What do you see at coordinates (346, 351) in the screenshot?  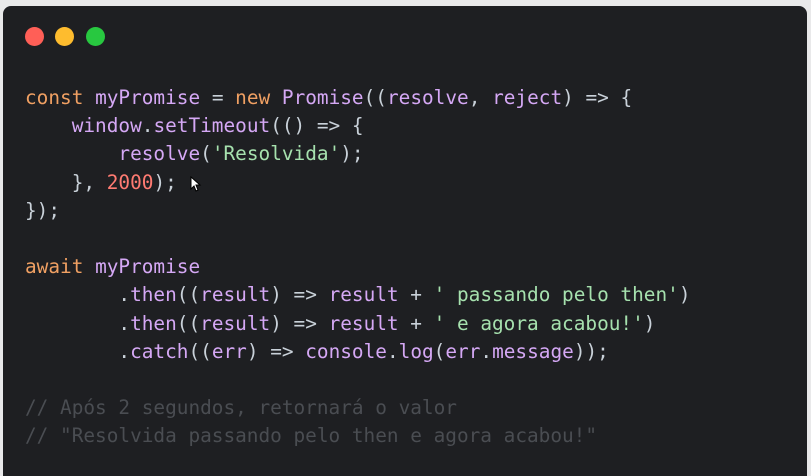 I see `code-token: console` at bounding box center [346, 351].